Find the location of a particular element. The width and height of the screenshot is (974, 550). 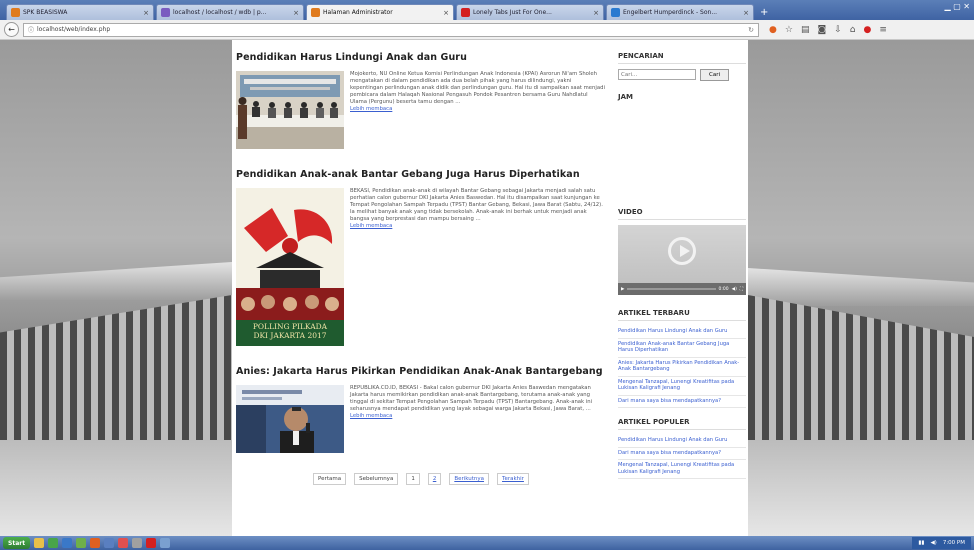

speaker-photo is located at coordinates (290, 419).